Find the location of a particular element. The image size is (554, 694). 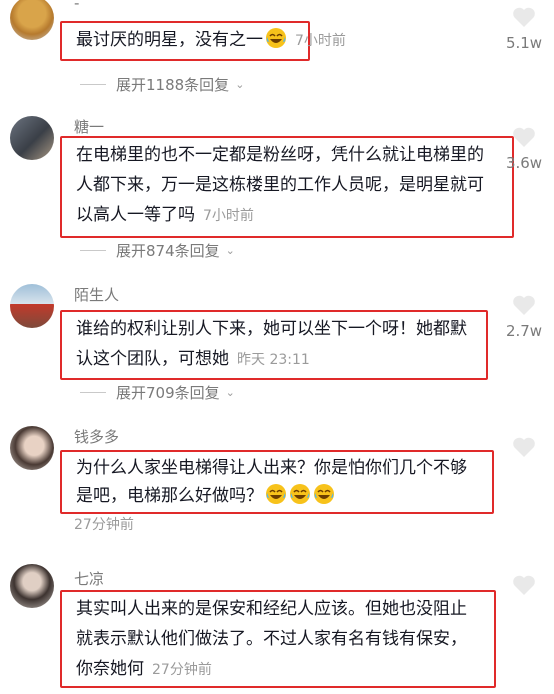

expand-replies-button: 展开874条回复 ⌄ is located at coordinates (157, 250).